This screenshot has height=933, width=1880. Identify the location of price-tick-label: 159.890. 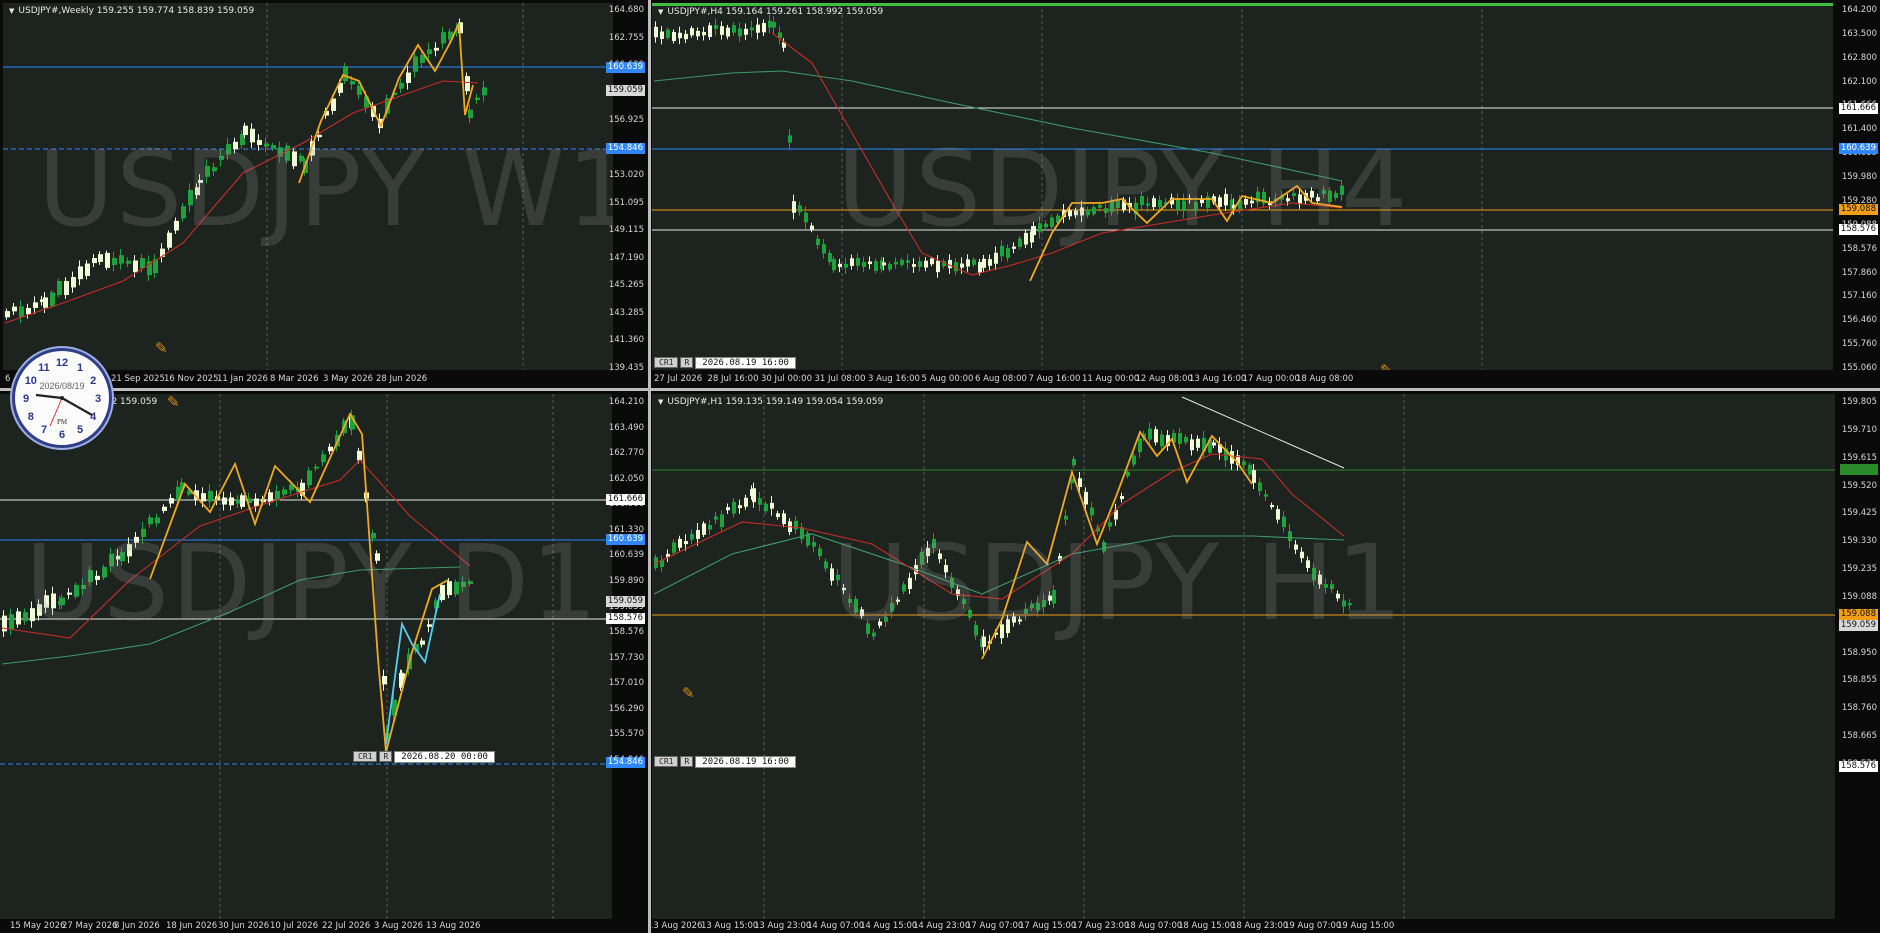
(626, 581).